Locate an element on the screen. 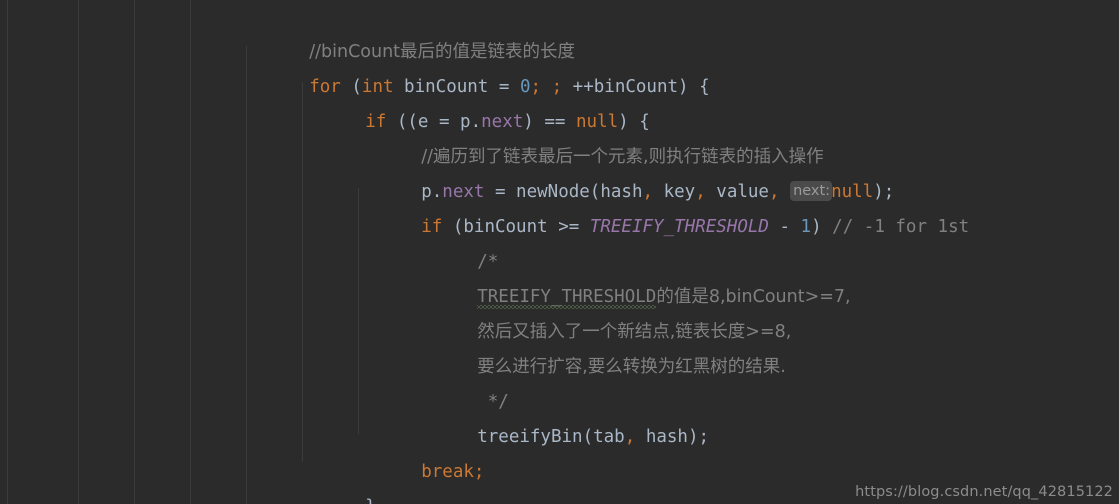 Image resolution: width=1119 pixels, height=504 pixels. code-line-block-comment-1: TREEIFY_THRESHOLD的值是8,binCount>=7, is located at coordinates (559, 276).